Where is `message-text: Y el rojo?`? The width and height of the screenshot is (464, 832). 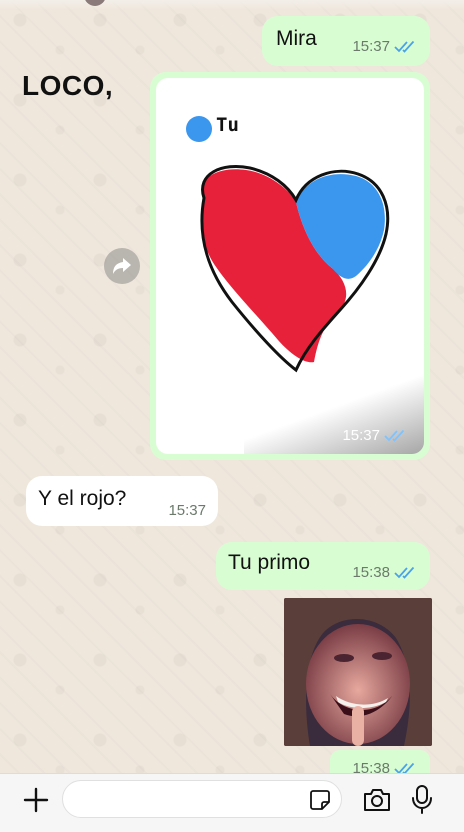
message-text: Y el rojo? is located at coordinates (82, 498).